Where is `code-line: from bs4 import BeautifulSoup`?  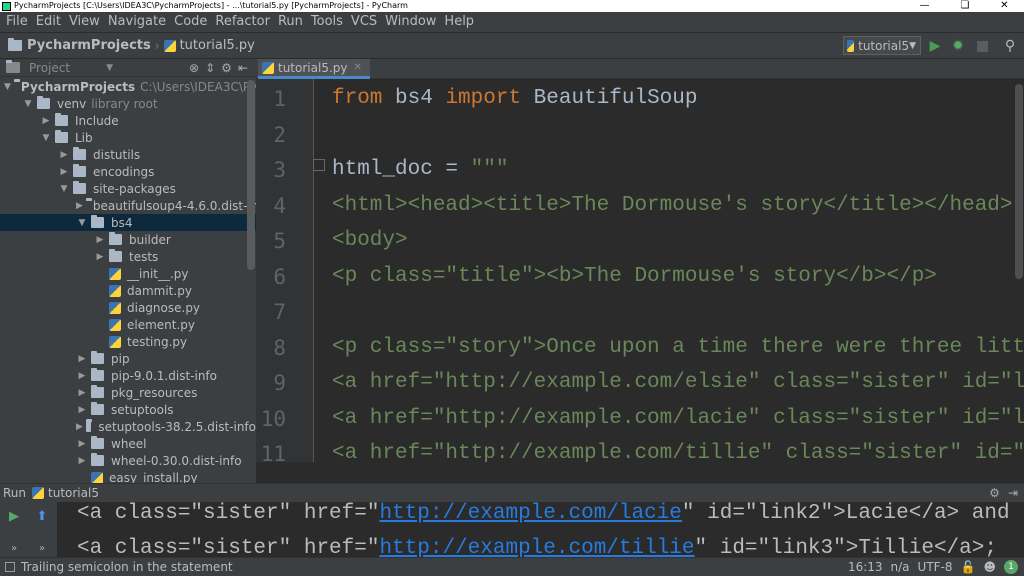 code-line: from bs4 import BeautifulSoup is located at coordinates (515, 98).